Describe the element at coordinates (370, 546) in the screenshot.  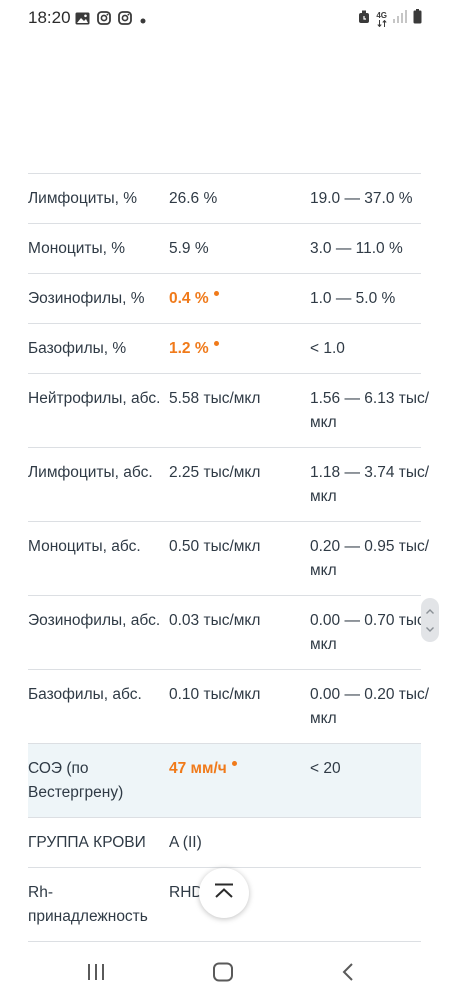
I see `reference-range: 0.20 — 0.95 тыс/` at that location.